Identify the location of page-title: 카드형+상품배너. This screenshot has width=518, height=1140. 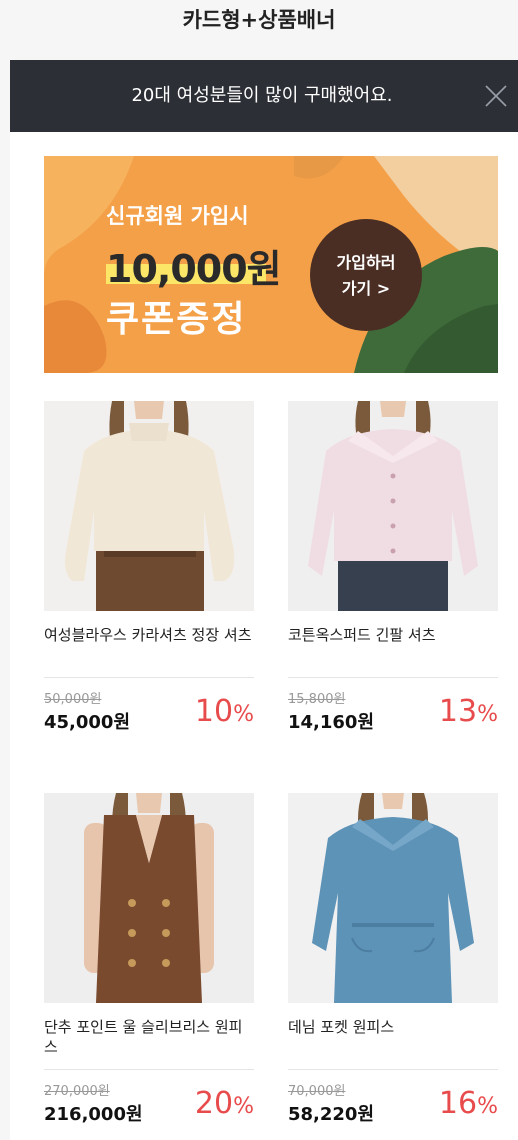
(259, 20).